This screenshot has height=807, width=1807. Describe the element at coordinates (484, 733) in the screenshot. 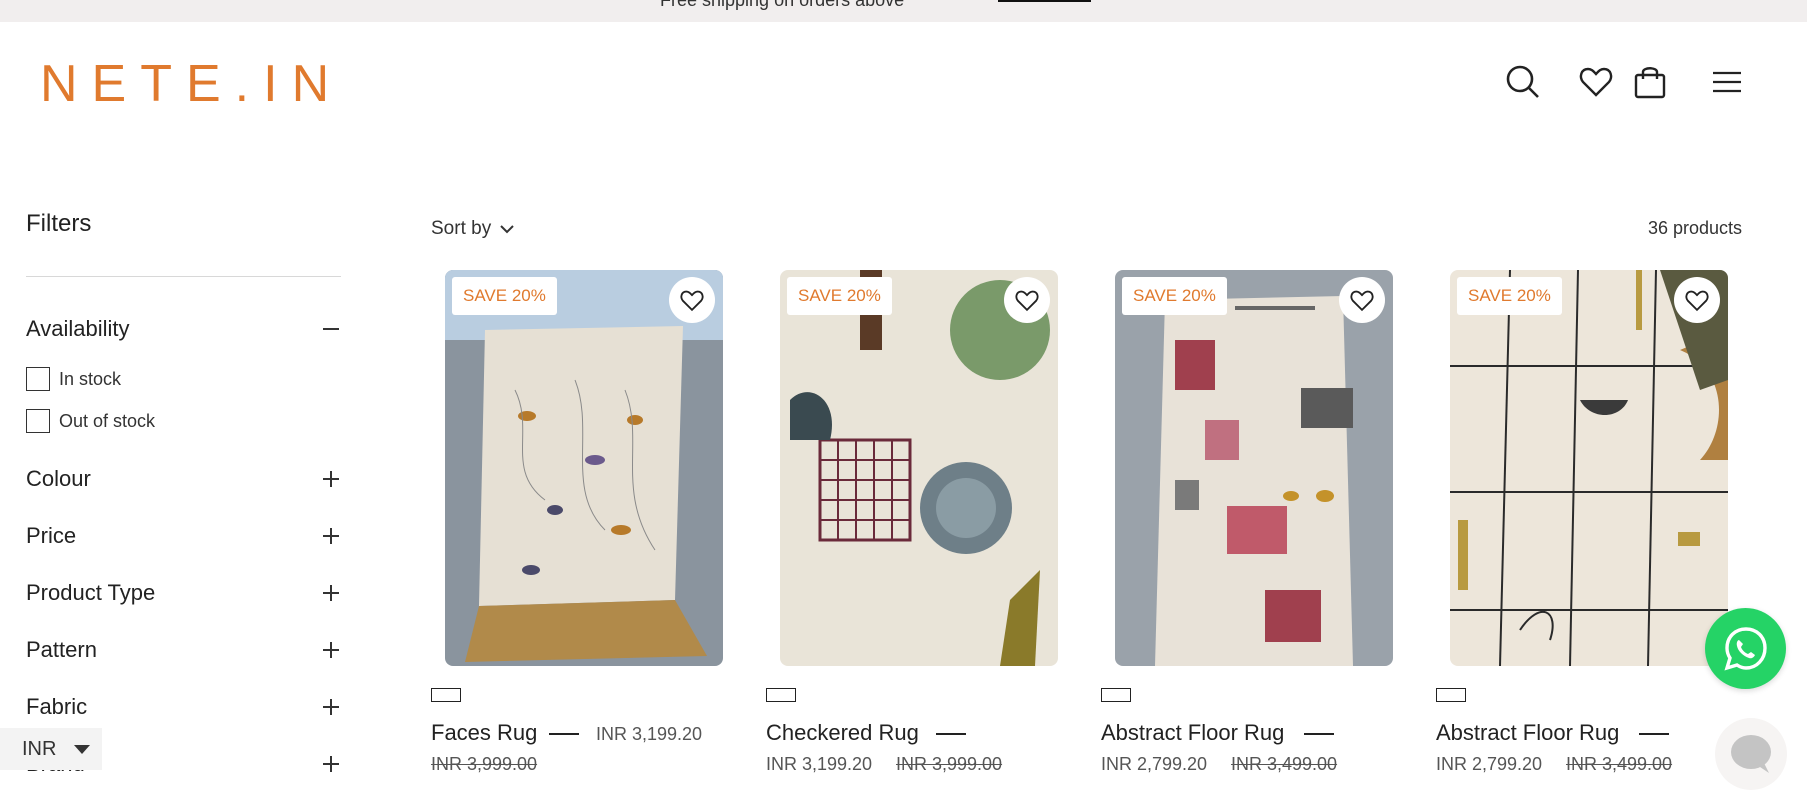

I see `product-title: Faces Rug` at that location.